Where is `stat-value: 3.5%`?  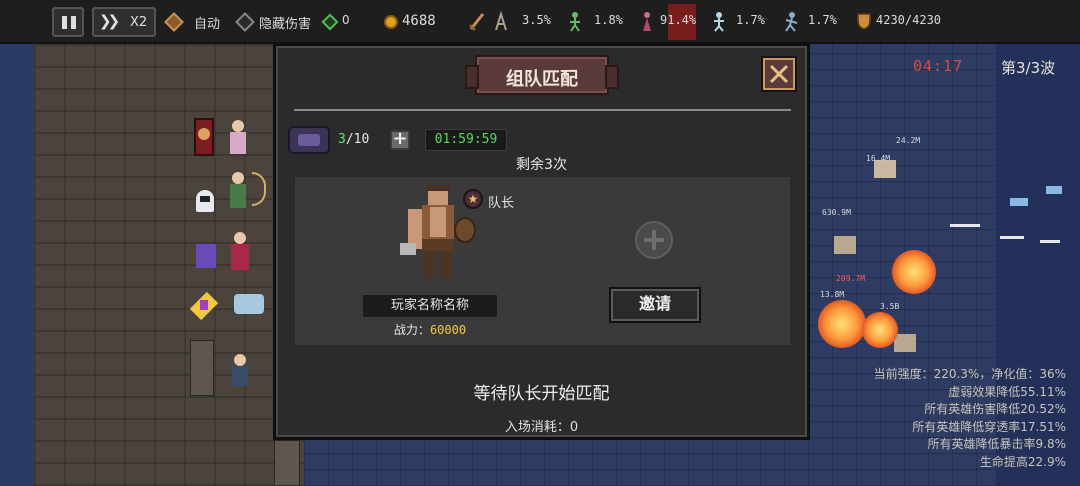 stat-value: 3.5% is located at coordinates (536, 20).